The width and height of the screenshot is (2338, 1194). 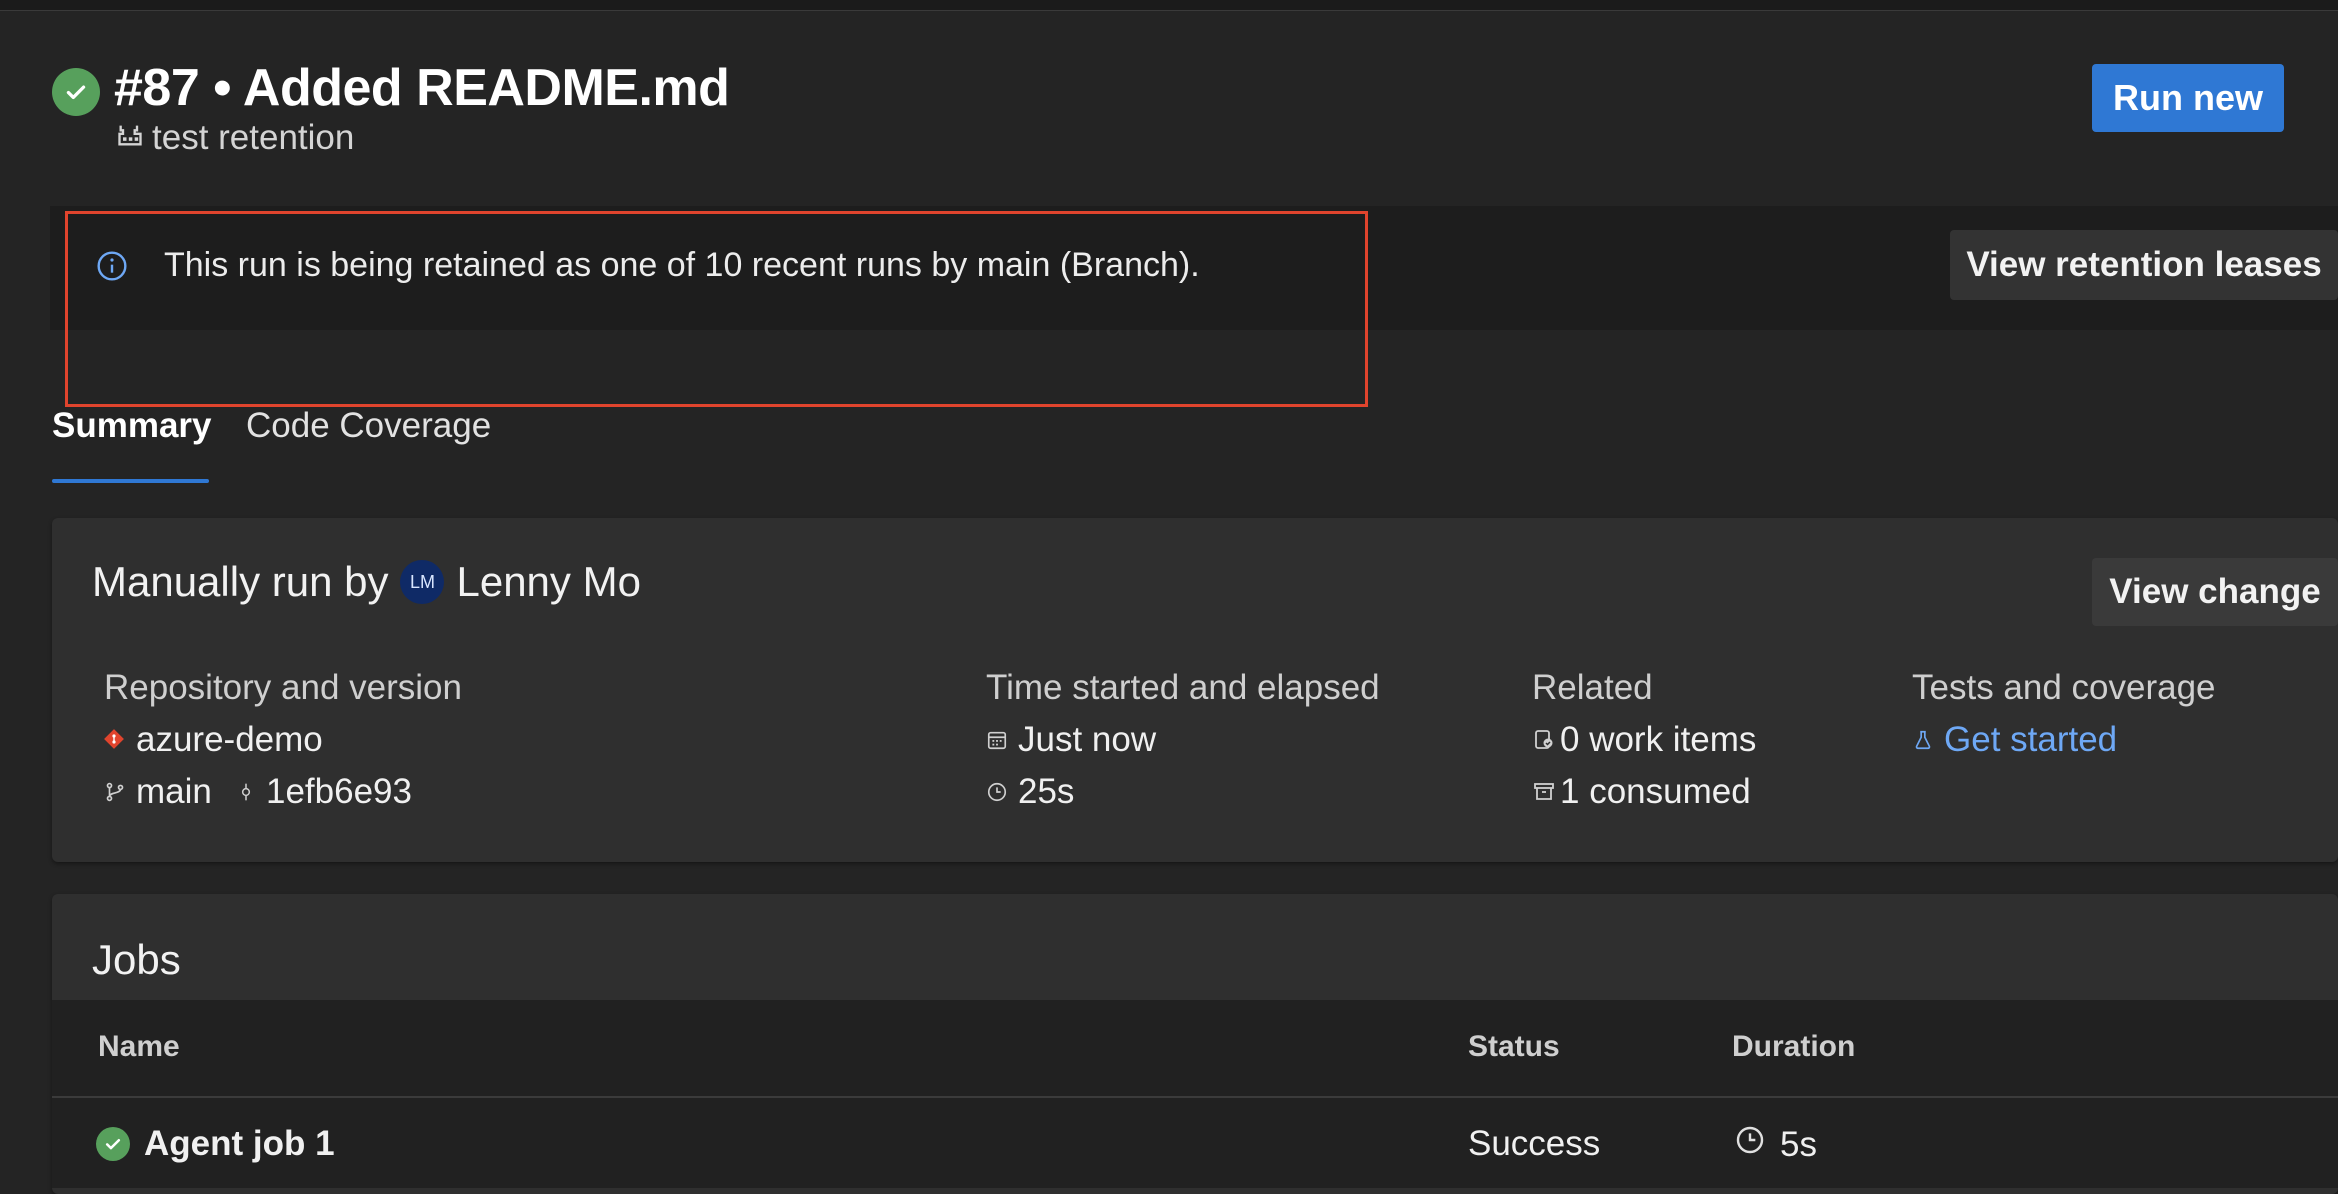 I want to click on consumed-value: 1 consumed, so click(x=1655, y=791).